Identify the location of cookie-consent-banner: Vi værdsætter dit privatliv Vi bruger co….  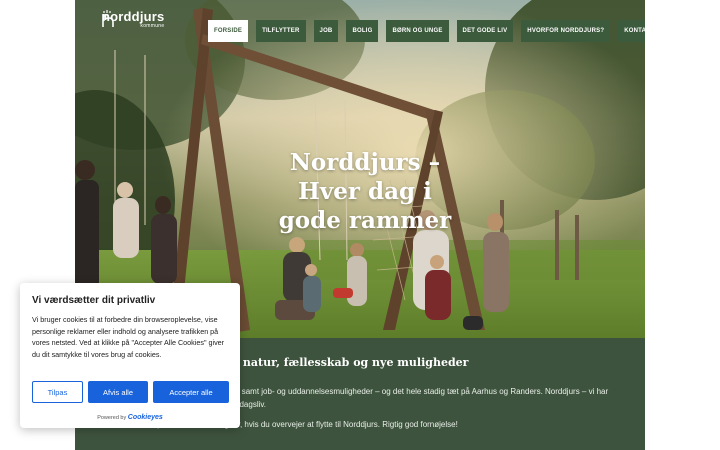
(130, 355).